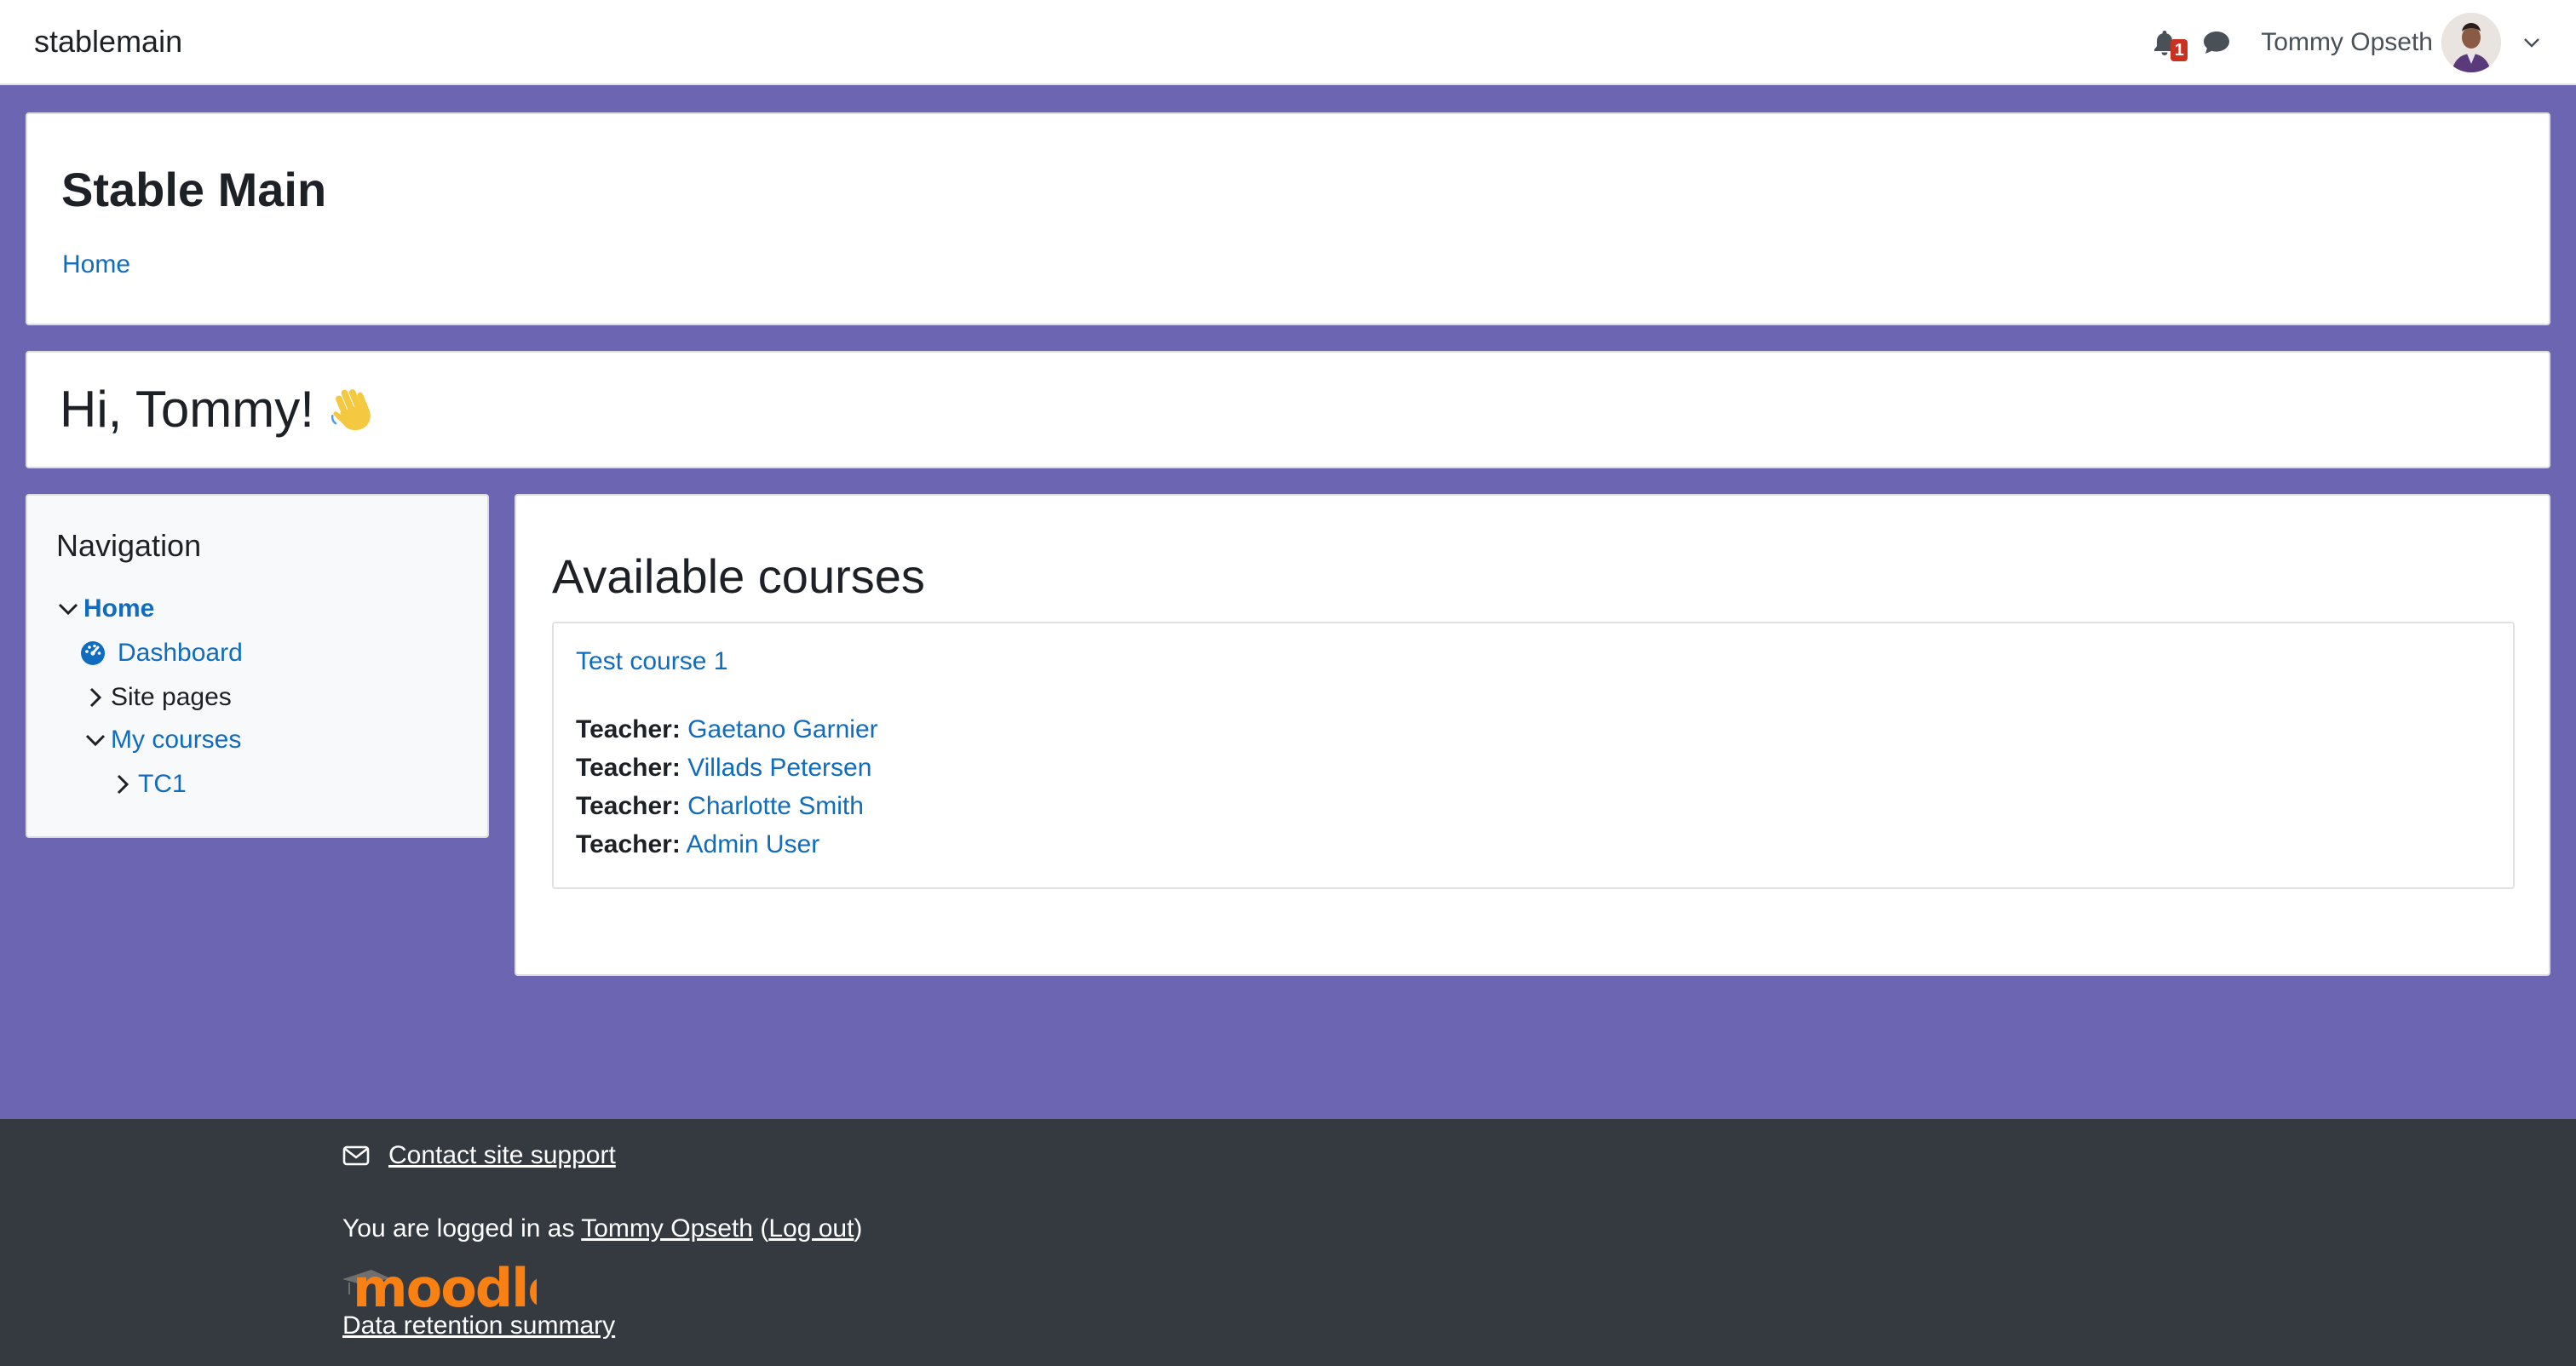 Image resolution: width=2576 pixels, height=1366 pixels. What do you see at coordinates (811, 1228) in the screenshot?
I see `logout-link: Log out` at bounding box center [811, 1228].